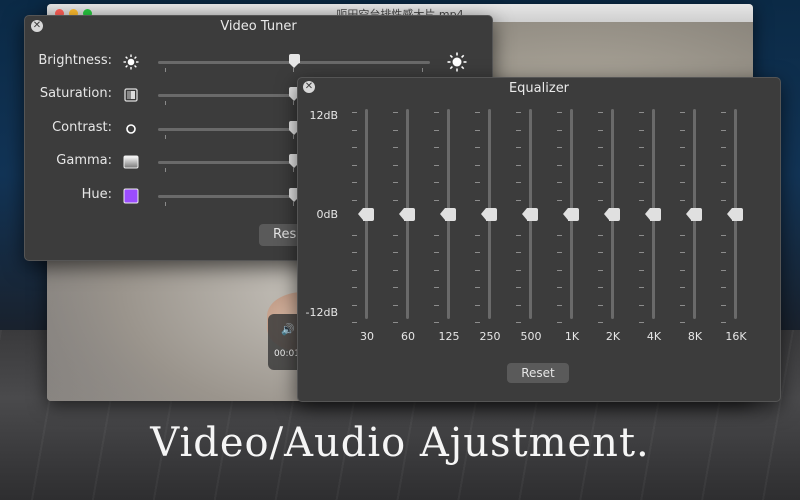 The image size is (800, 500). Describe the element at coordinates (258, 62) in the screenshot. I see `tuner-row: Brightness:` at that location.